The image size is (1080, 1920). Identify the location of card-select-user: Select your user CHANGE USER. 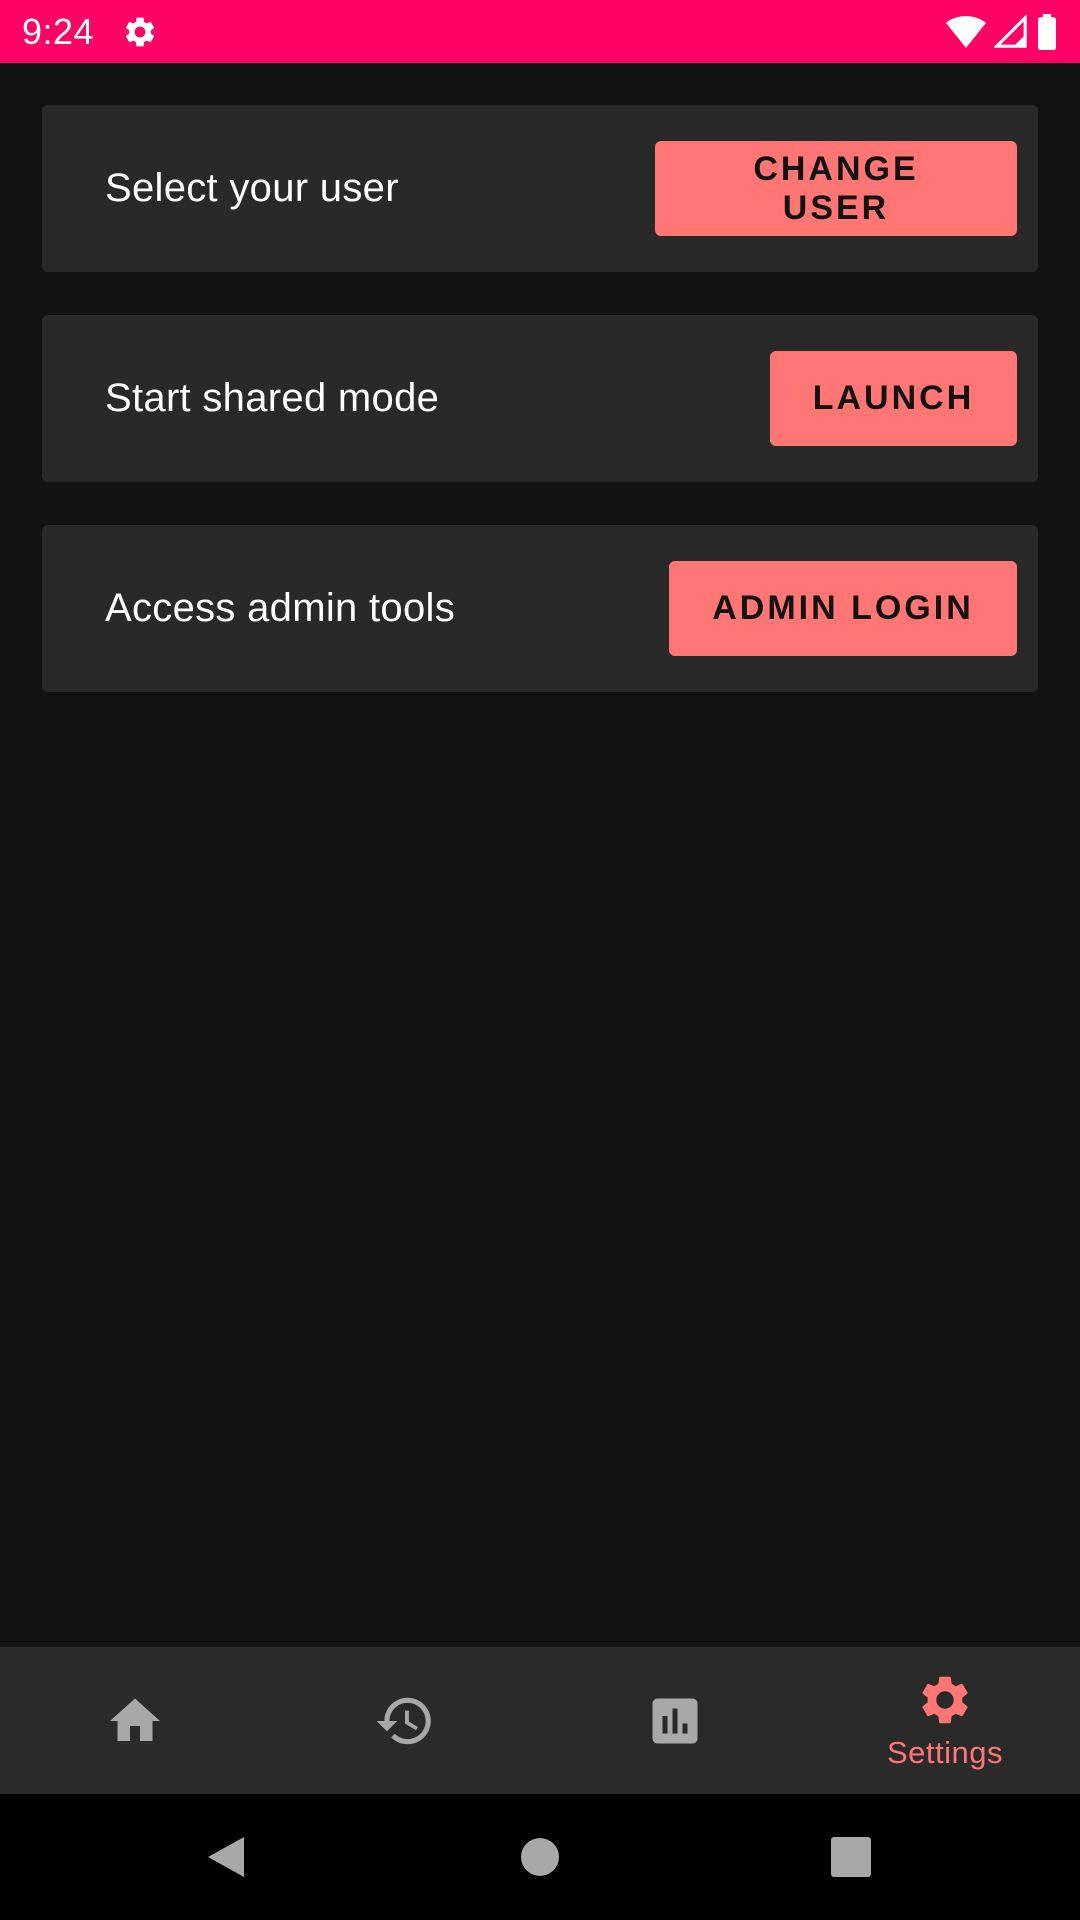
(540, 188).